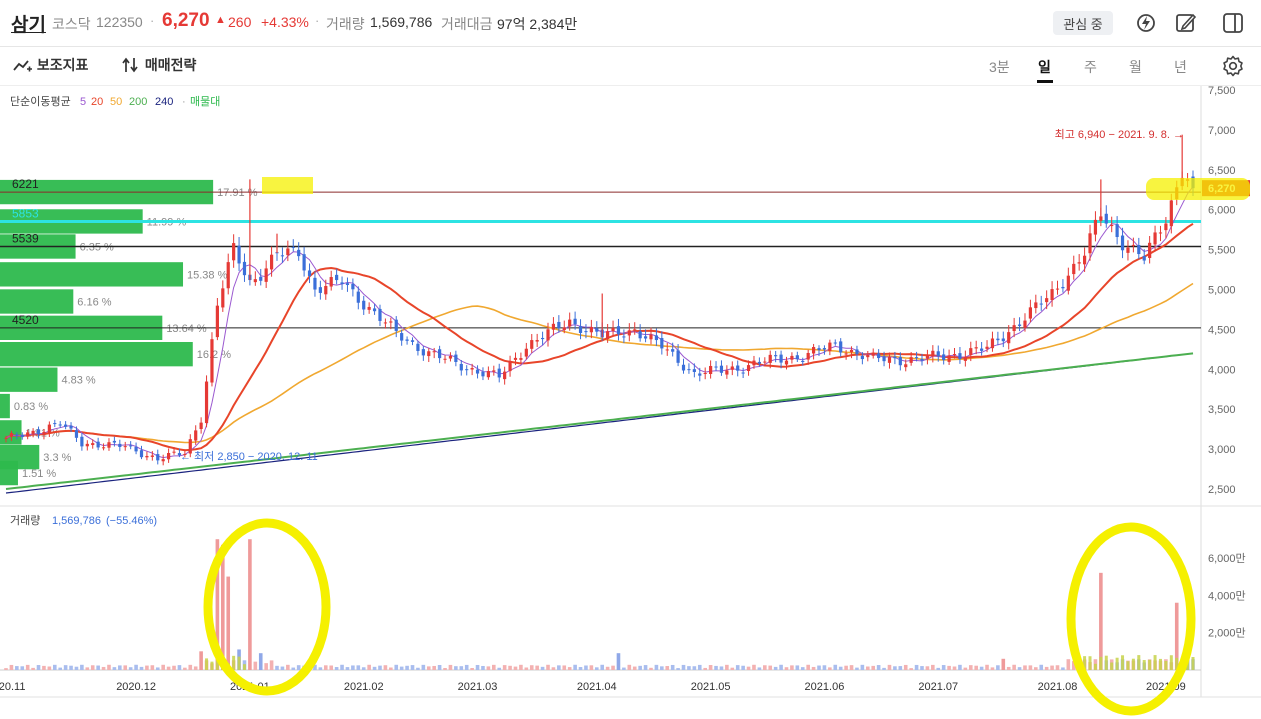 Image resolution: width=1261 pixels, height=719 pixels. I want to click on volume-profile-pct: 4.83 %, so click(78, 381).